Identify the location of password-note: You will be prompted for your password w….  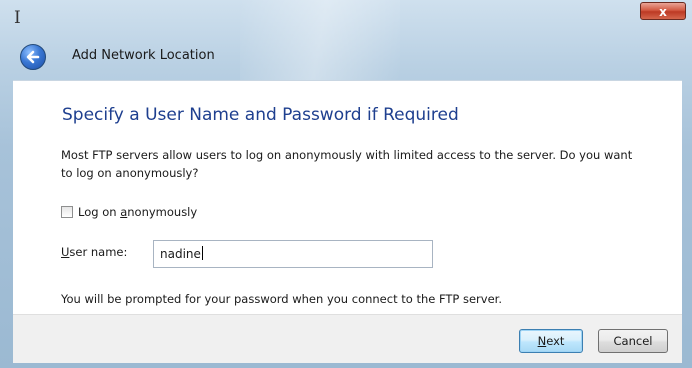
(281, 299).